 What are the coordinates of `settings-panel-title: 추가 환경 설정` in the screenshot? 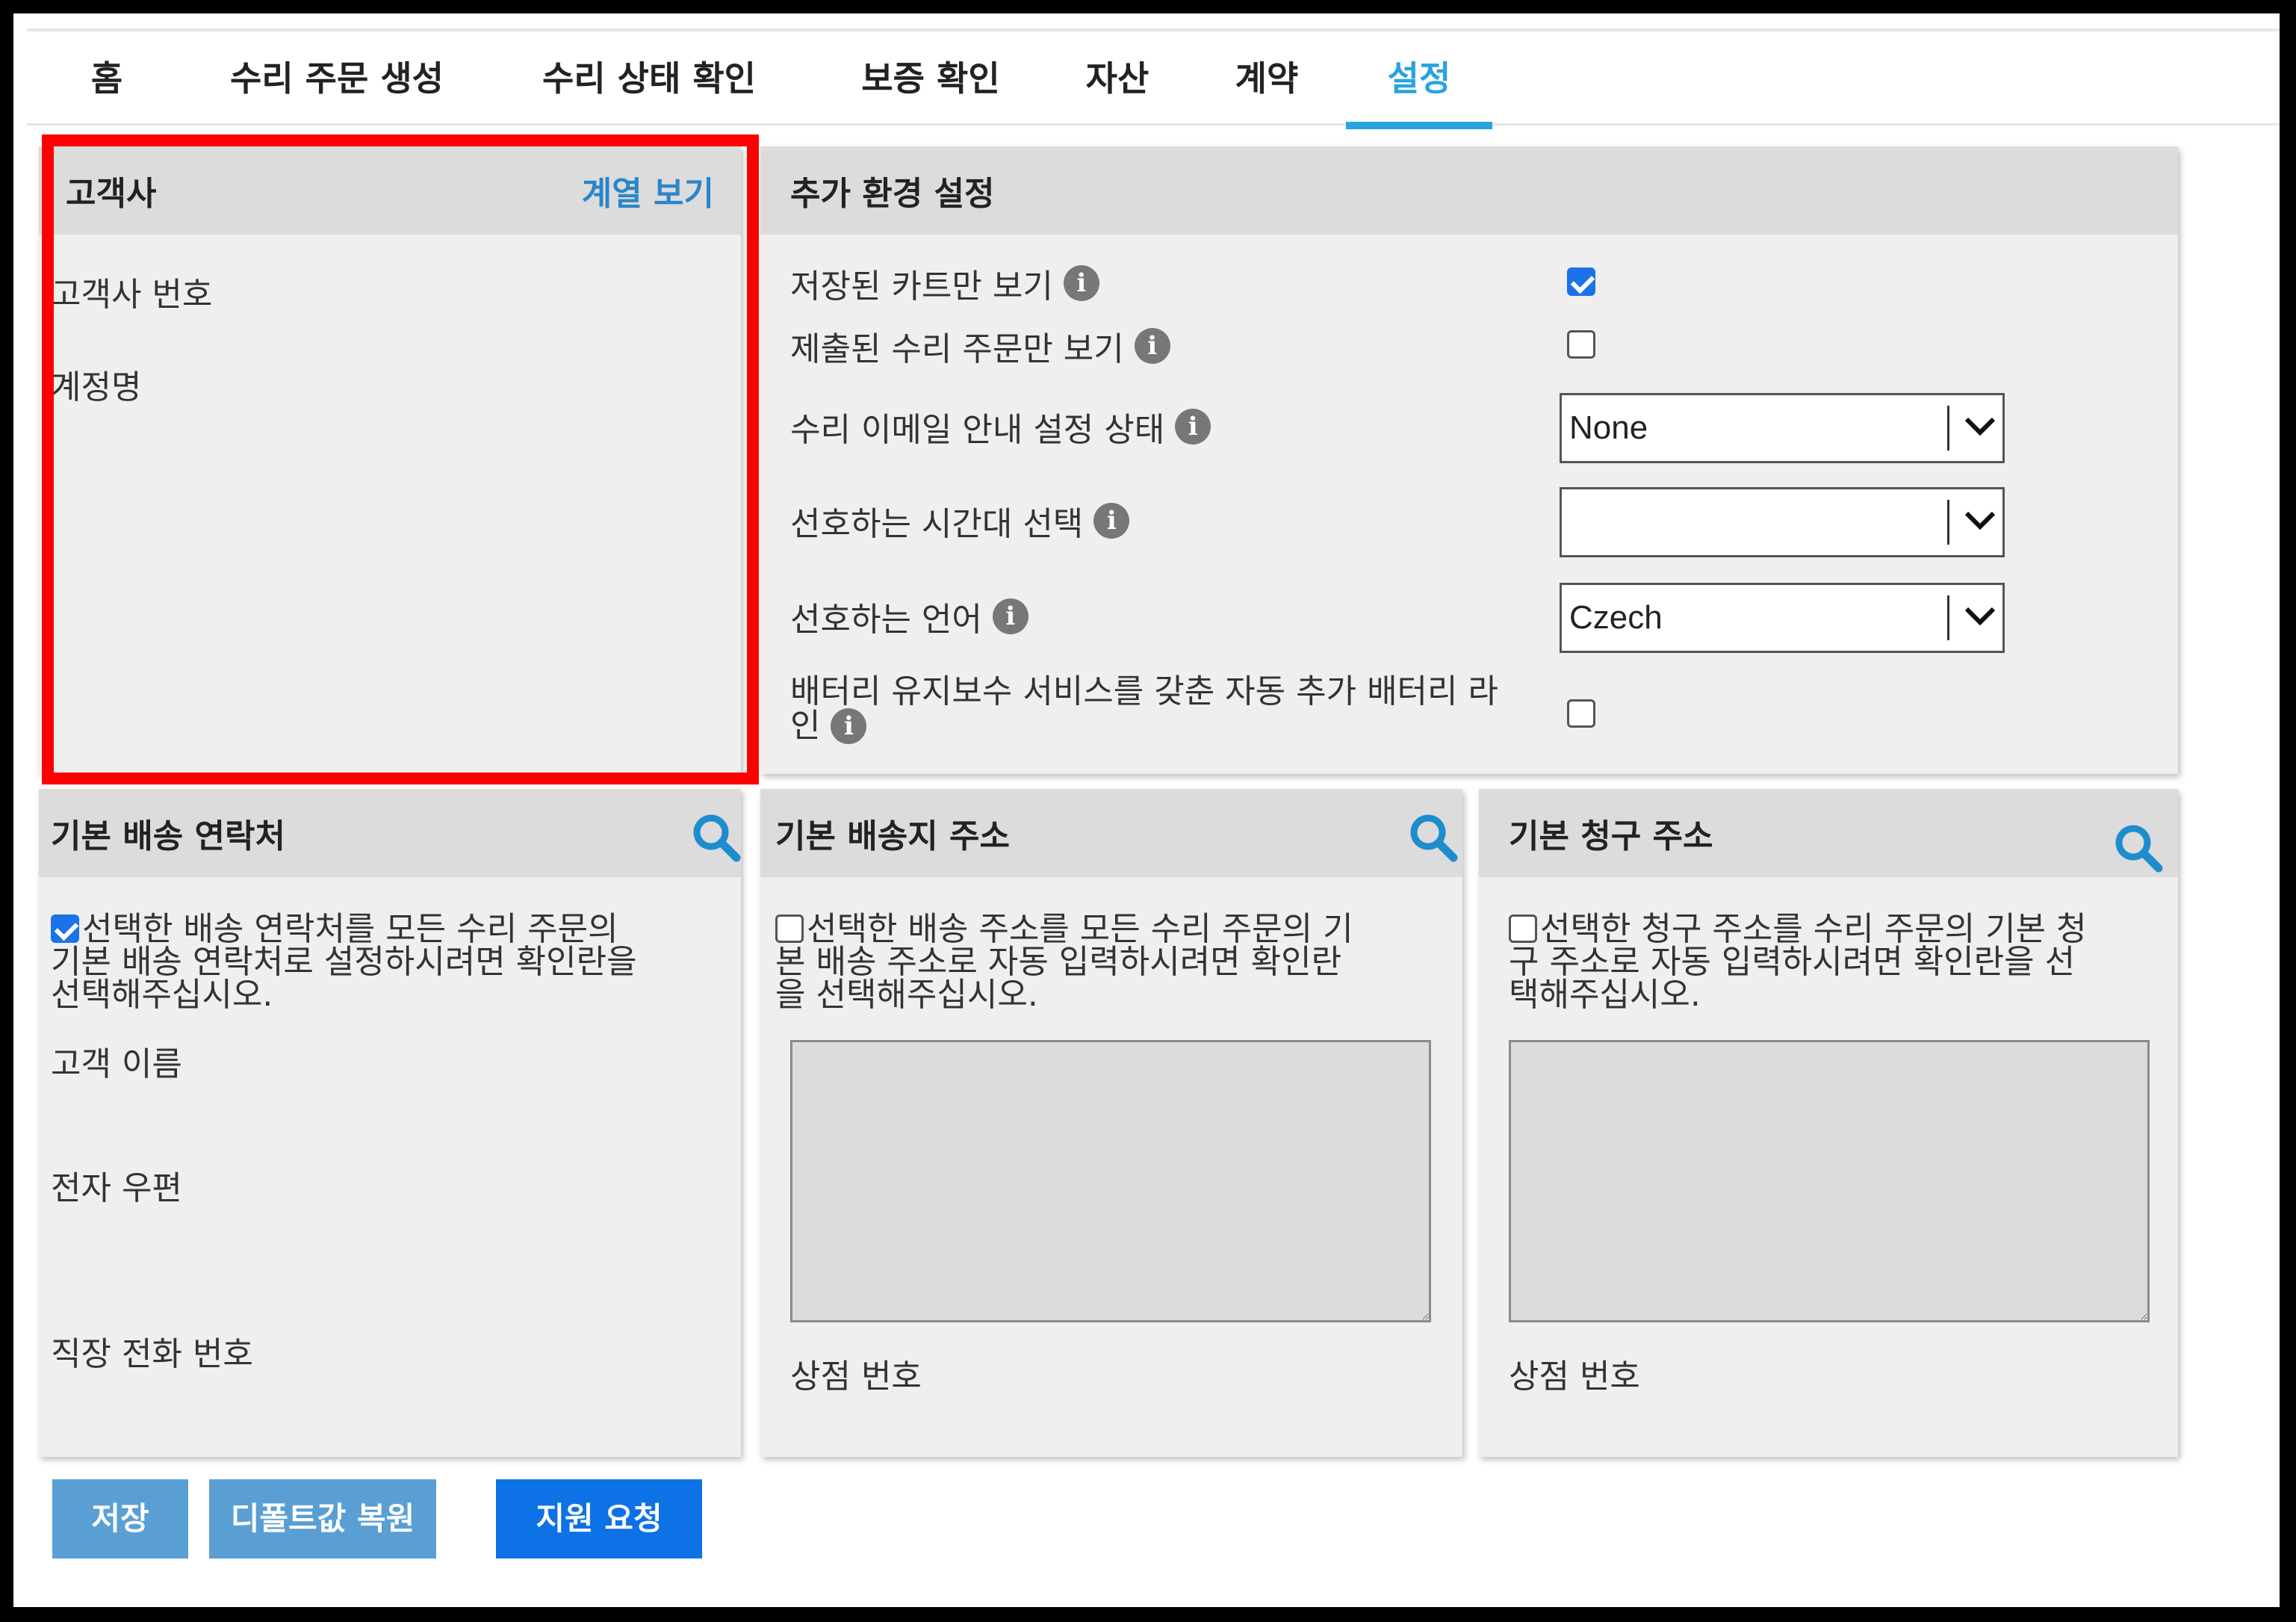 It's located at (892, 194).